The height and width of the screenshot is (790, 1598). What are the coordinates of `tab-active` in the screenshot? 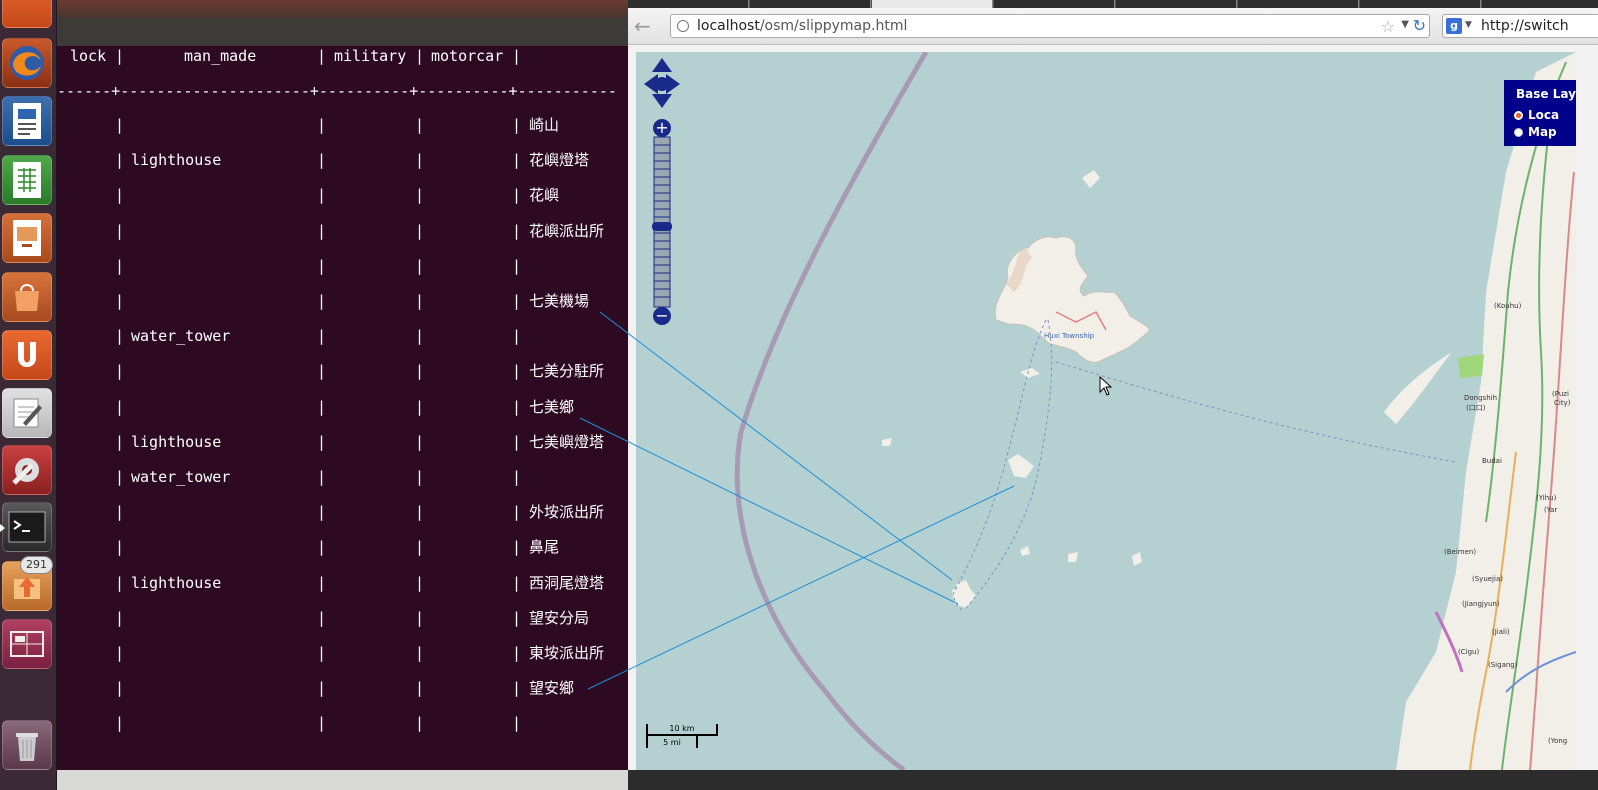 It's located at (932, 4).